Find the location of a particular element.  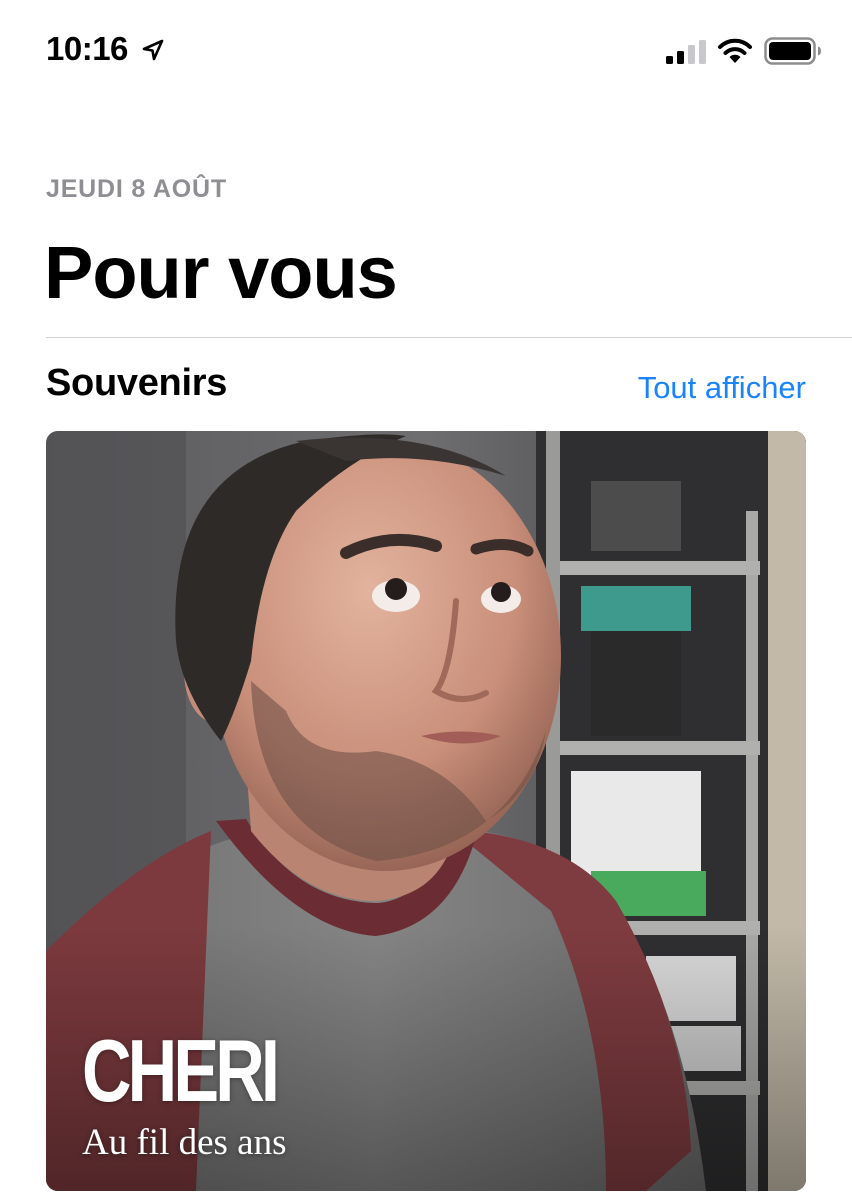

status-time: 10:16 is located at coordinates (87, 48).